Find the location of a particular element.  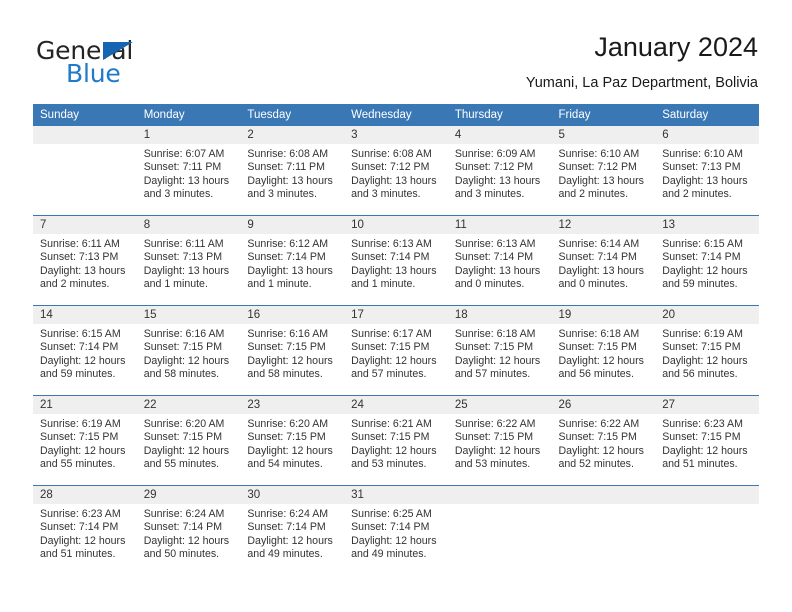

day-number: 16 is located at coordinates (292, 315).